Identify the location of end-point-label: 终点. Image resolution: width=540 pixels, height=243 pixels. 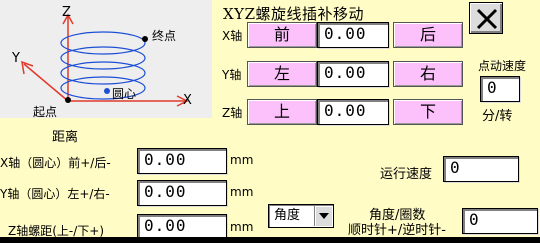
(164, 36).